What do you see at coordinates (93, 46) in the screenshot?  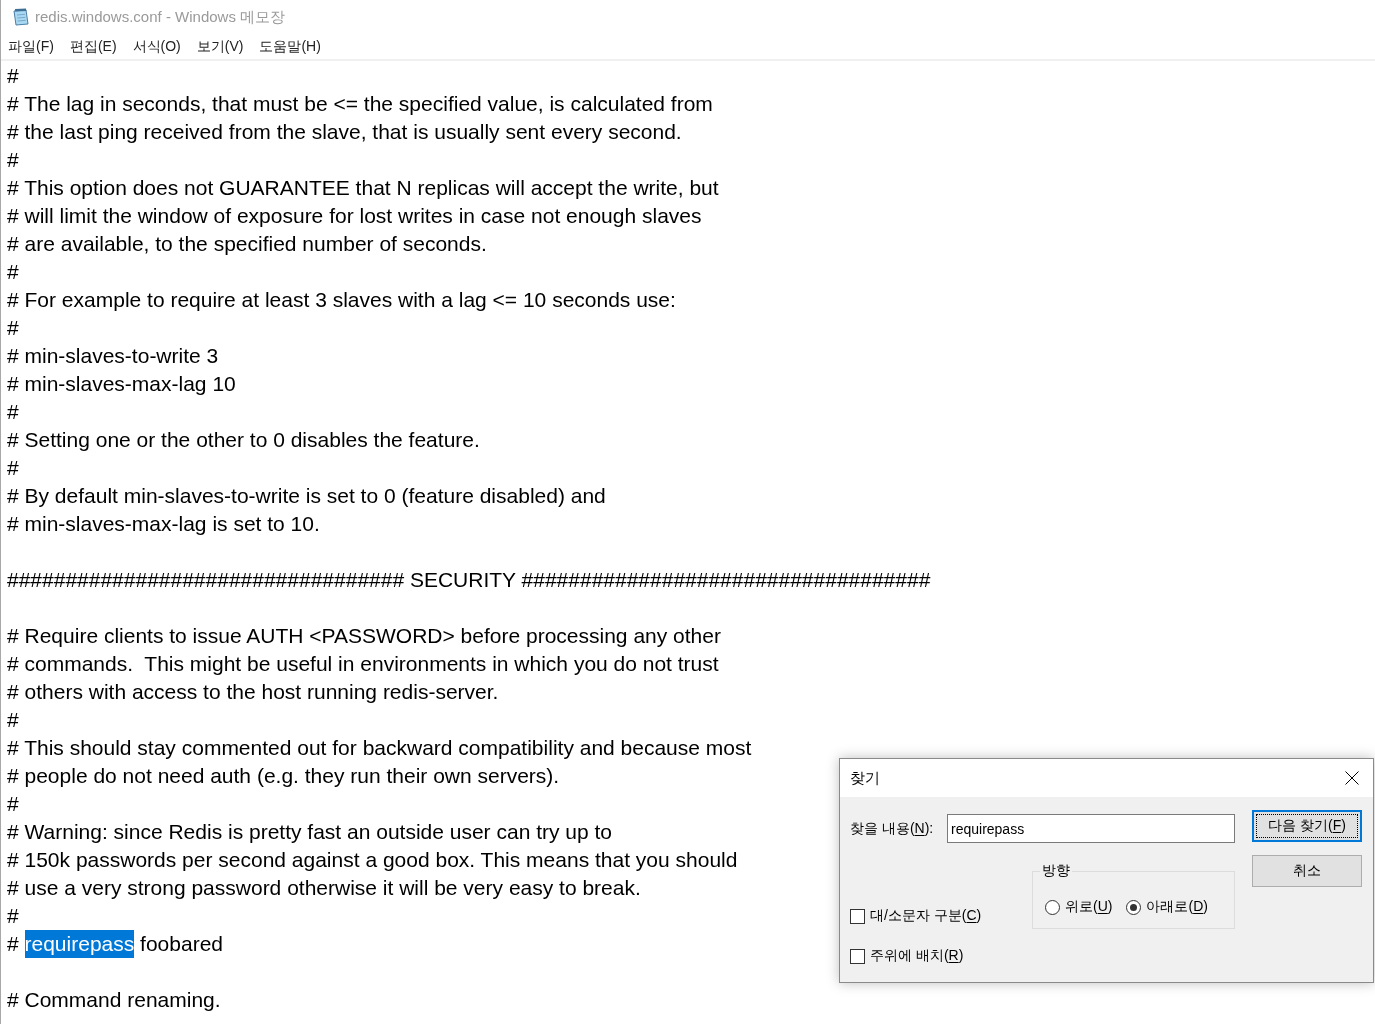 I see `menu-item: 편집(E)` at bounding box center [93, 46].